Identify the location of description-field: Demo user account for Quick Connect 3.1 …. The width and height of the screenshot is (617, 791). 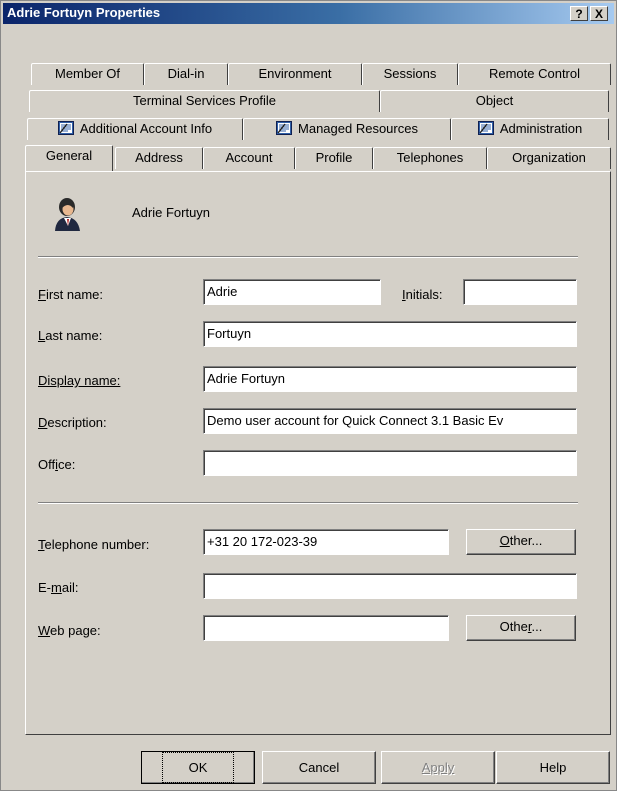
(390, 421).